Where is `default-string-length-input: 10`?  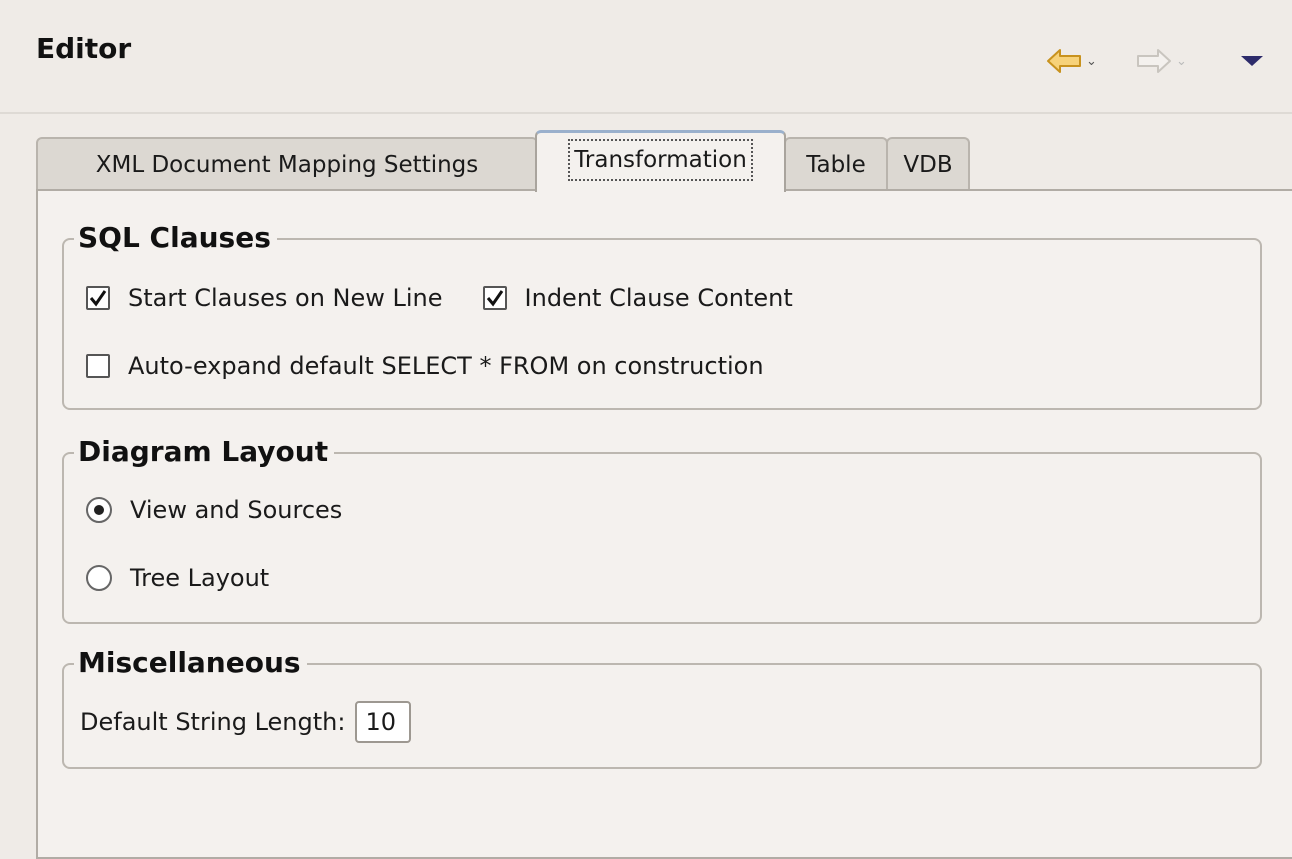 default-string-length-input: 10 is located at coordinates (383, 722).